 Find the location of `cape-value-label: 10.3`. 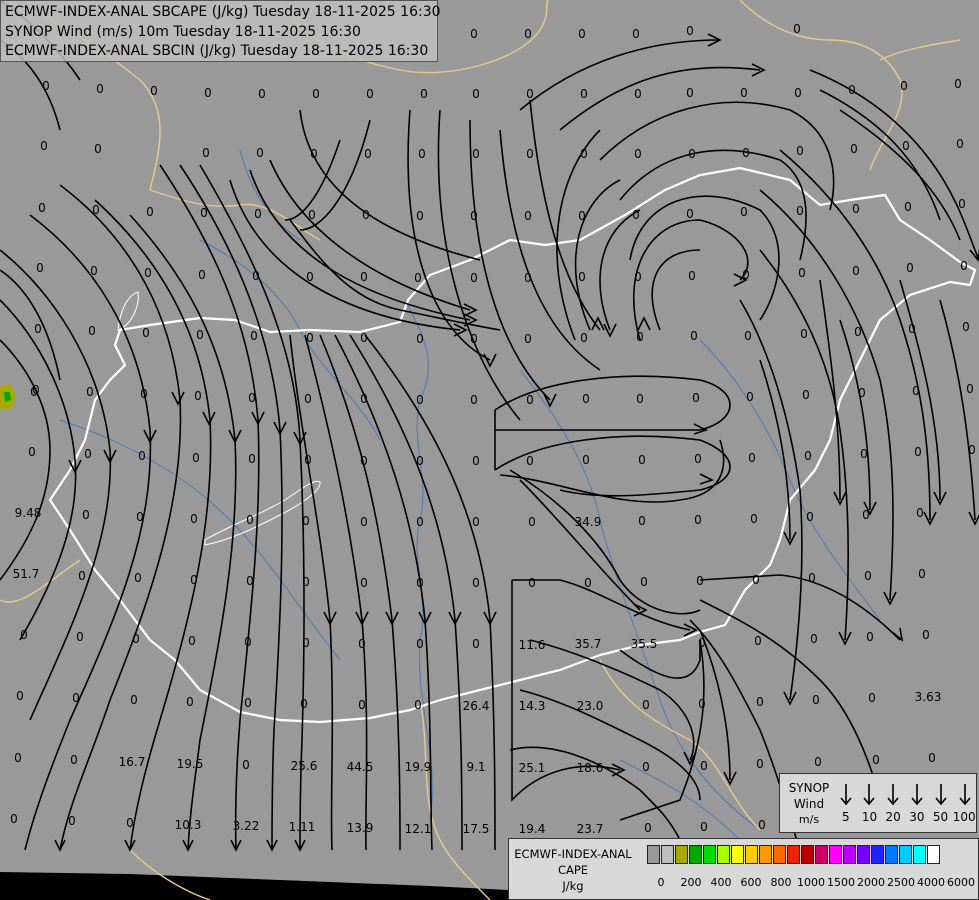

cape-value-label: 10.3 is located at coordinates (188, 825).